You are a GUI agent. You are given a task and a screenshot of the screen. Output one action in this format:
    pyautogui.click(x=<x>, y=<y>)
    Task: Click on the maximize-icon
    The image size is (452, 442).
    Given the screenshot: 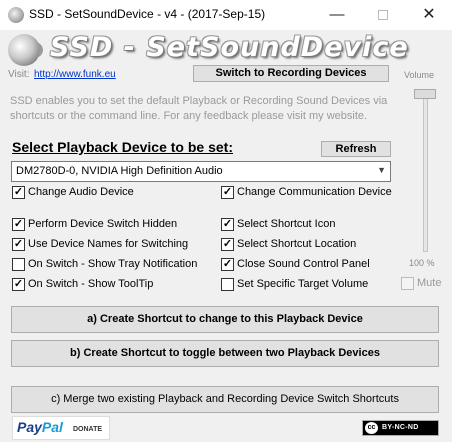 What is the action you would take?
    pyautogui.click(x=383, y=15)
    